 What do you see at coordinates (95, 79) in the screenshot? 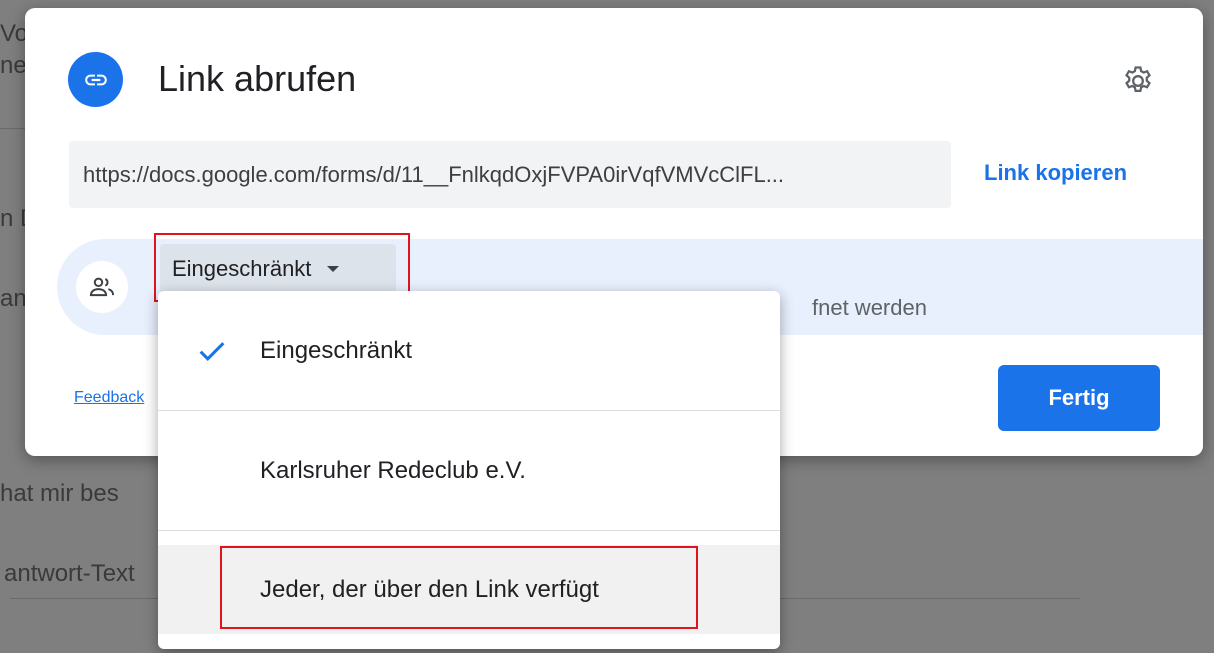
I see `link-icon` at bounding box center [95, 79].